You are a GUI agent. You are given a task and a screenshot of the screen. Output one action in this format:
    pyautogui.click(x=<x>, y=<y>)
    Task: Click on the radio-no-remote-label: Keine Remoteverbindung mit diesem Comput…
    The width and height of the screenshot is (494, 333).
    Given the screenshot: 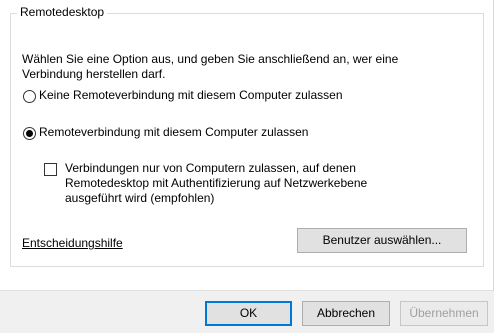 What is the action you would take?
    pyautogui.click(x=191, y=95)
    